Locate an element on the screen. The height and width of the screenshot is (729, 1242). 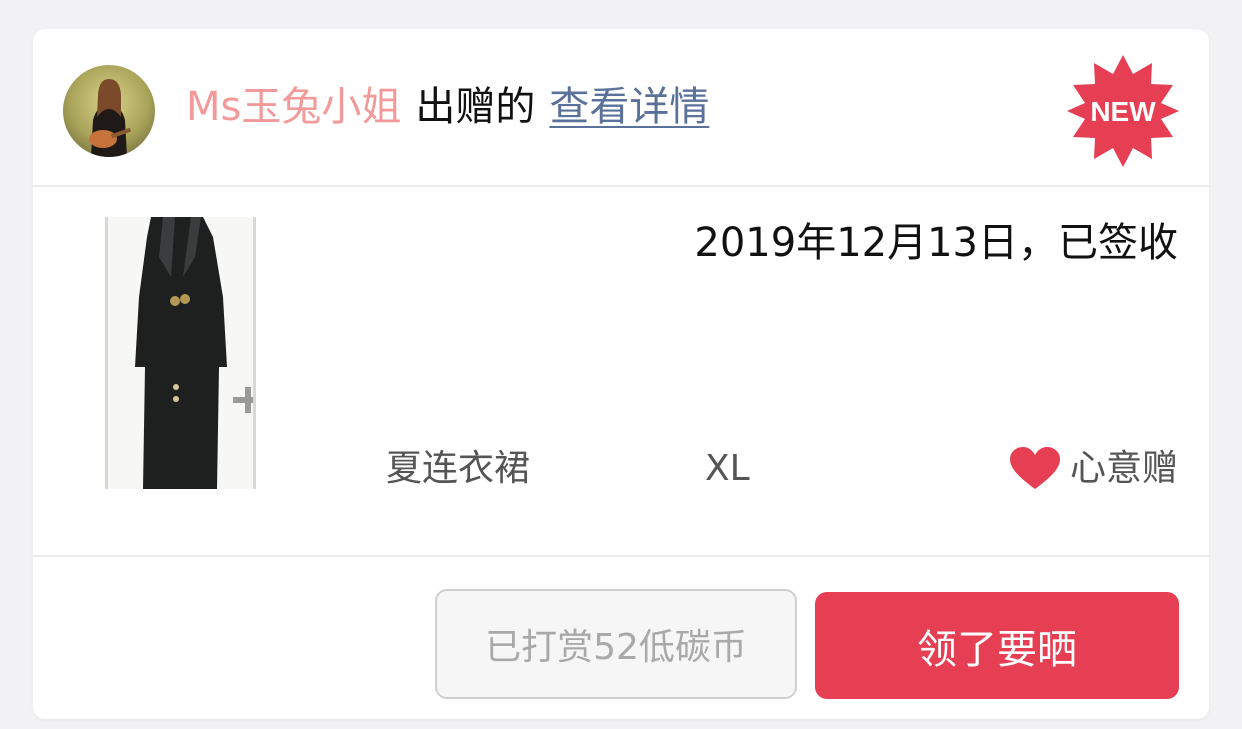
product-image is located at coordinates (179, 353).